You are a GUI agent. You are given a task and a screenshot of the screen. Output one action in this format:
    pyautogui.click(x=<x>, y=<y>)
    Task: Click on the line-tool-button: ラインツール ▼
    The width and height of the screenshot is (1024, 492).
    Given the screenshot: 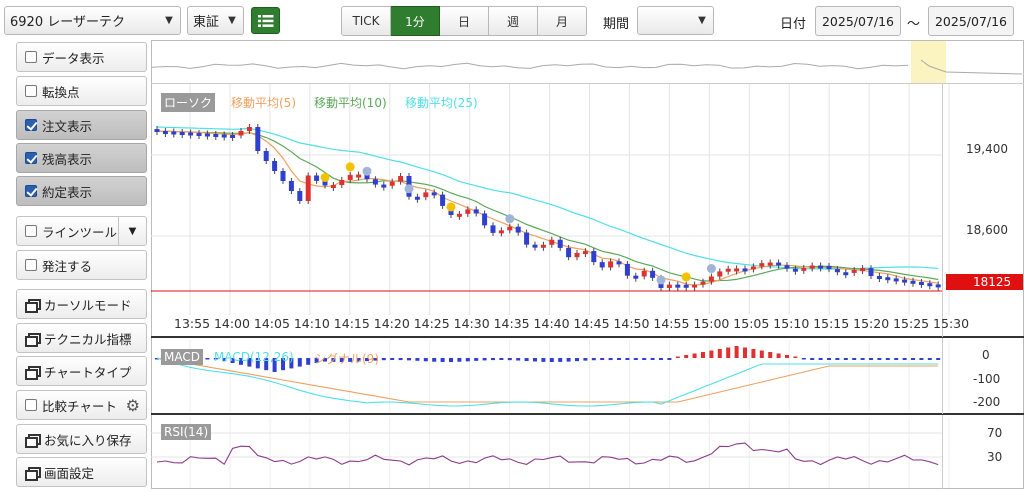 What is the action you would take?
    pyautogui.click(x=81, y=231)
    